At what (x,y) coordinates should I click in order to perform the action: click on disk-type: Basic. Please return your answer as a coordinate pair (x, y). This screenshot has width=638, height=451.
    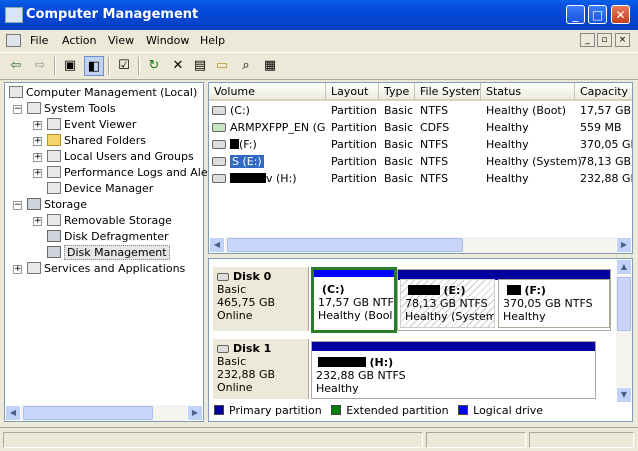
    Looking at the image, I should click on (232, 289).